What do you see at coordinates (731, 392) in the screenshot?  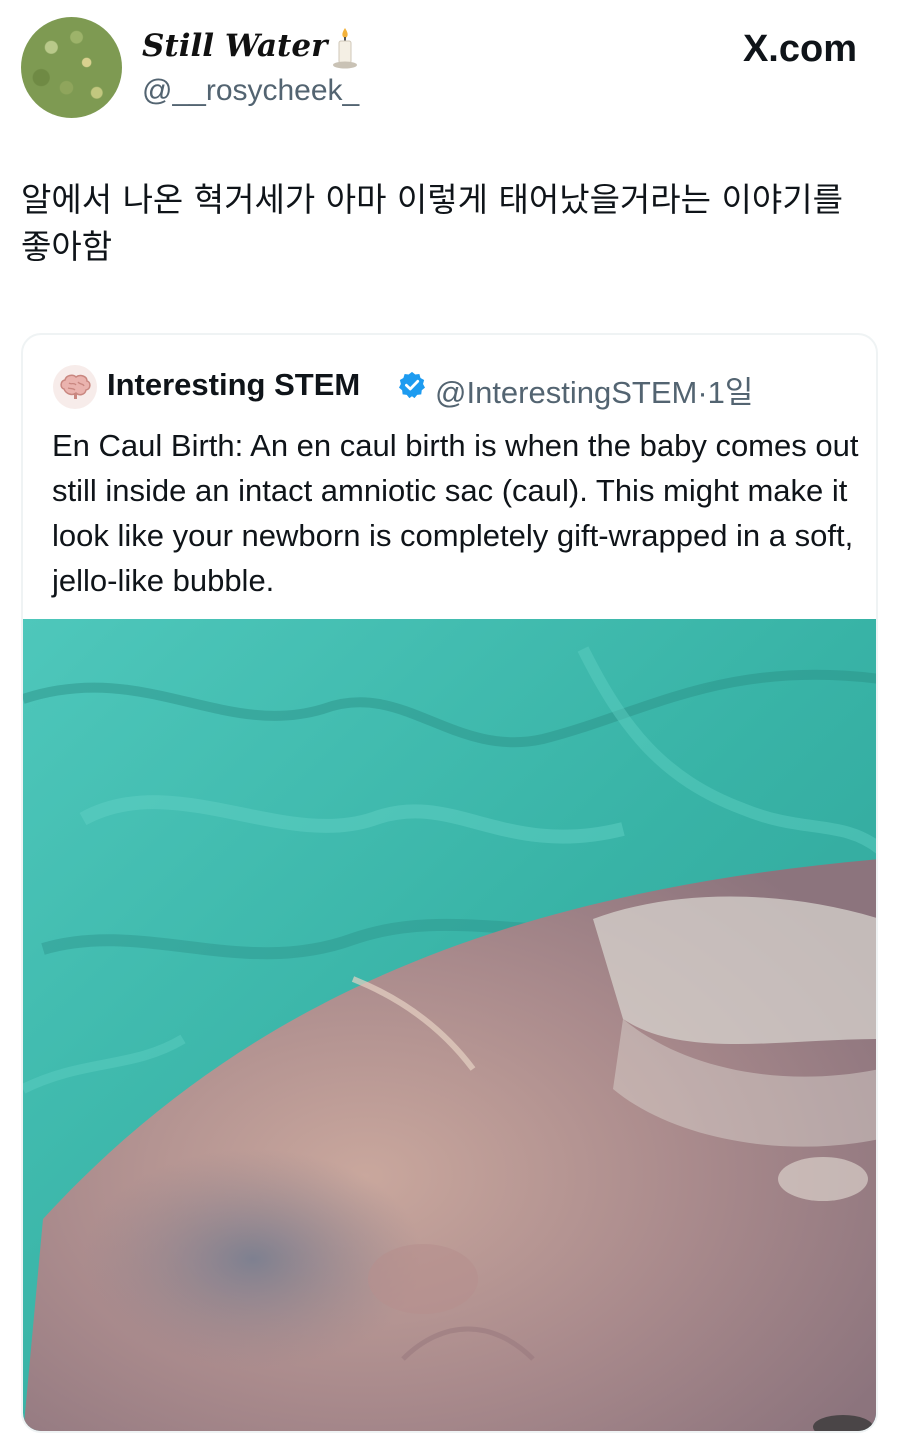 I see `quoted-timestamp: 1일` at bounding box center [731, 392].